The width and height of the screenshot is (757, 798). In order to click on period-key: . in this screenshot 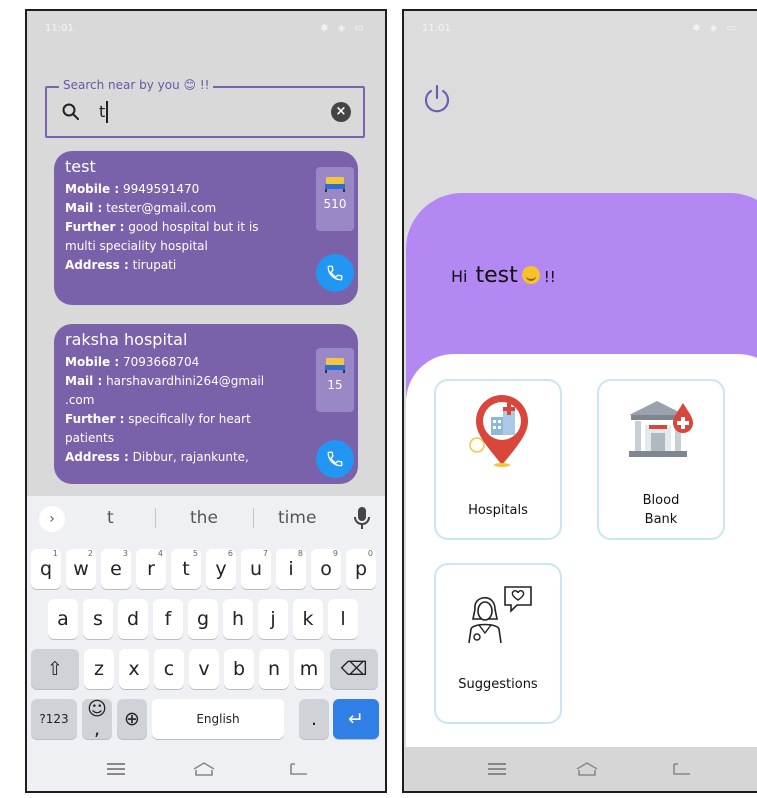, I will do `click(314, 719)`.